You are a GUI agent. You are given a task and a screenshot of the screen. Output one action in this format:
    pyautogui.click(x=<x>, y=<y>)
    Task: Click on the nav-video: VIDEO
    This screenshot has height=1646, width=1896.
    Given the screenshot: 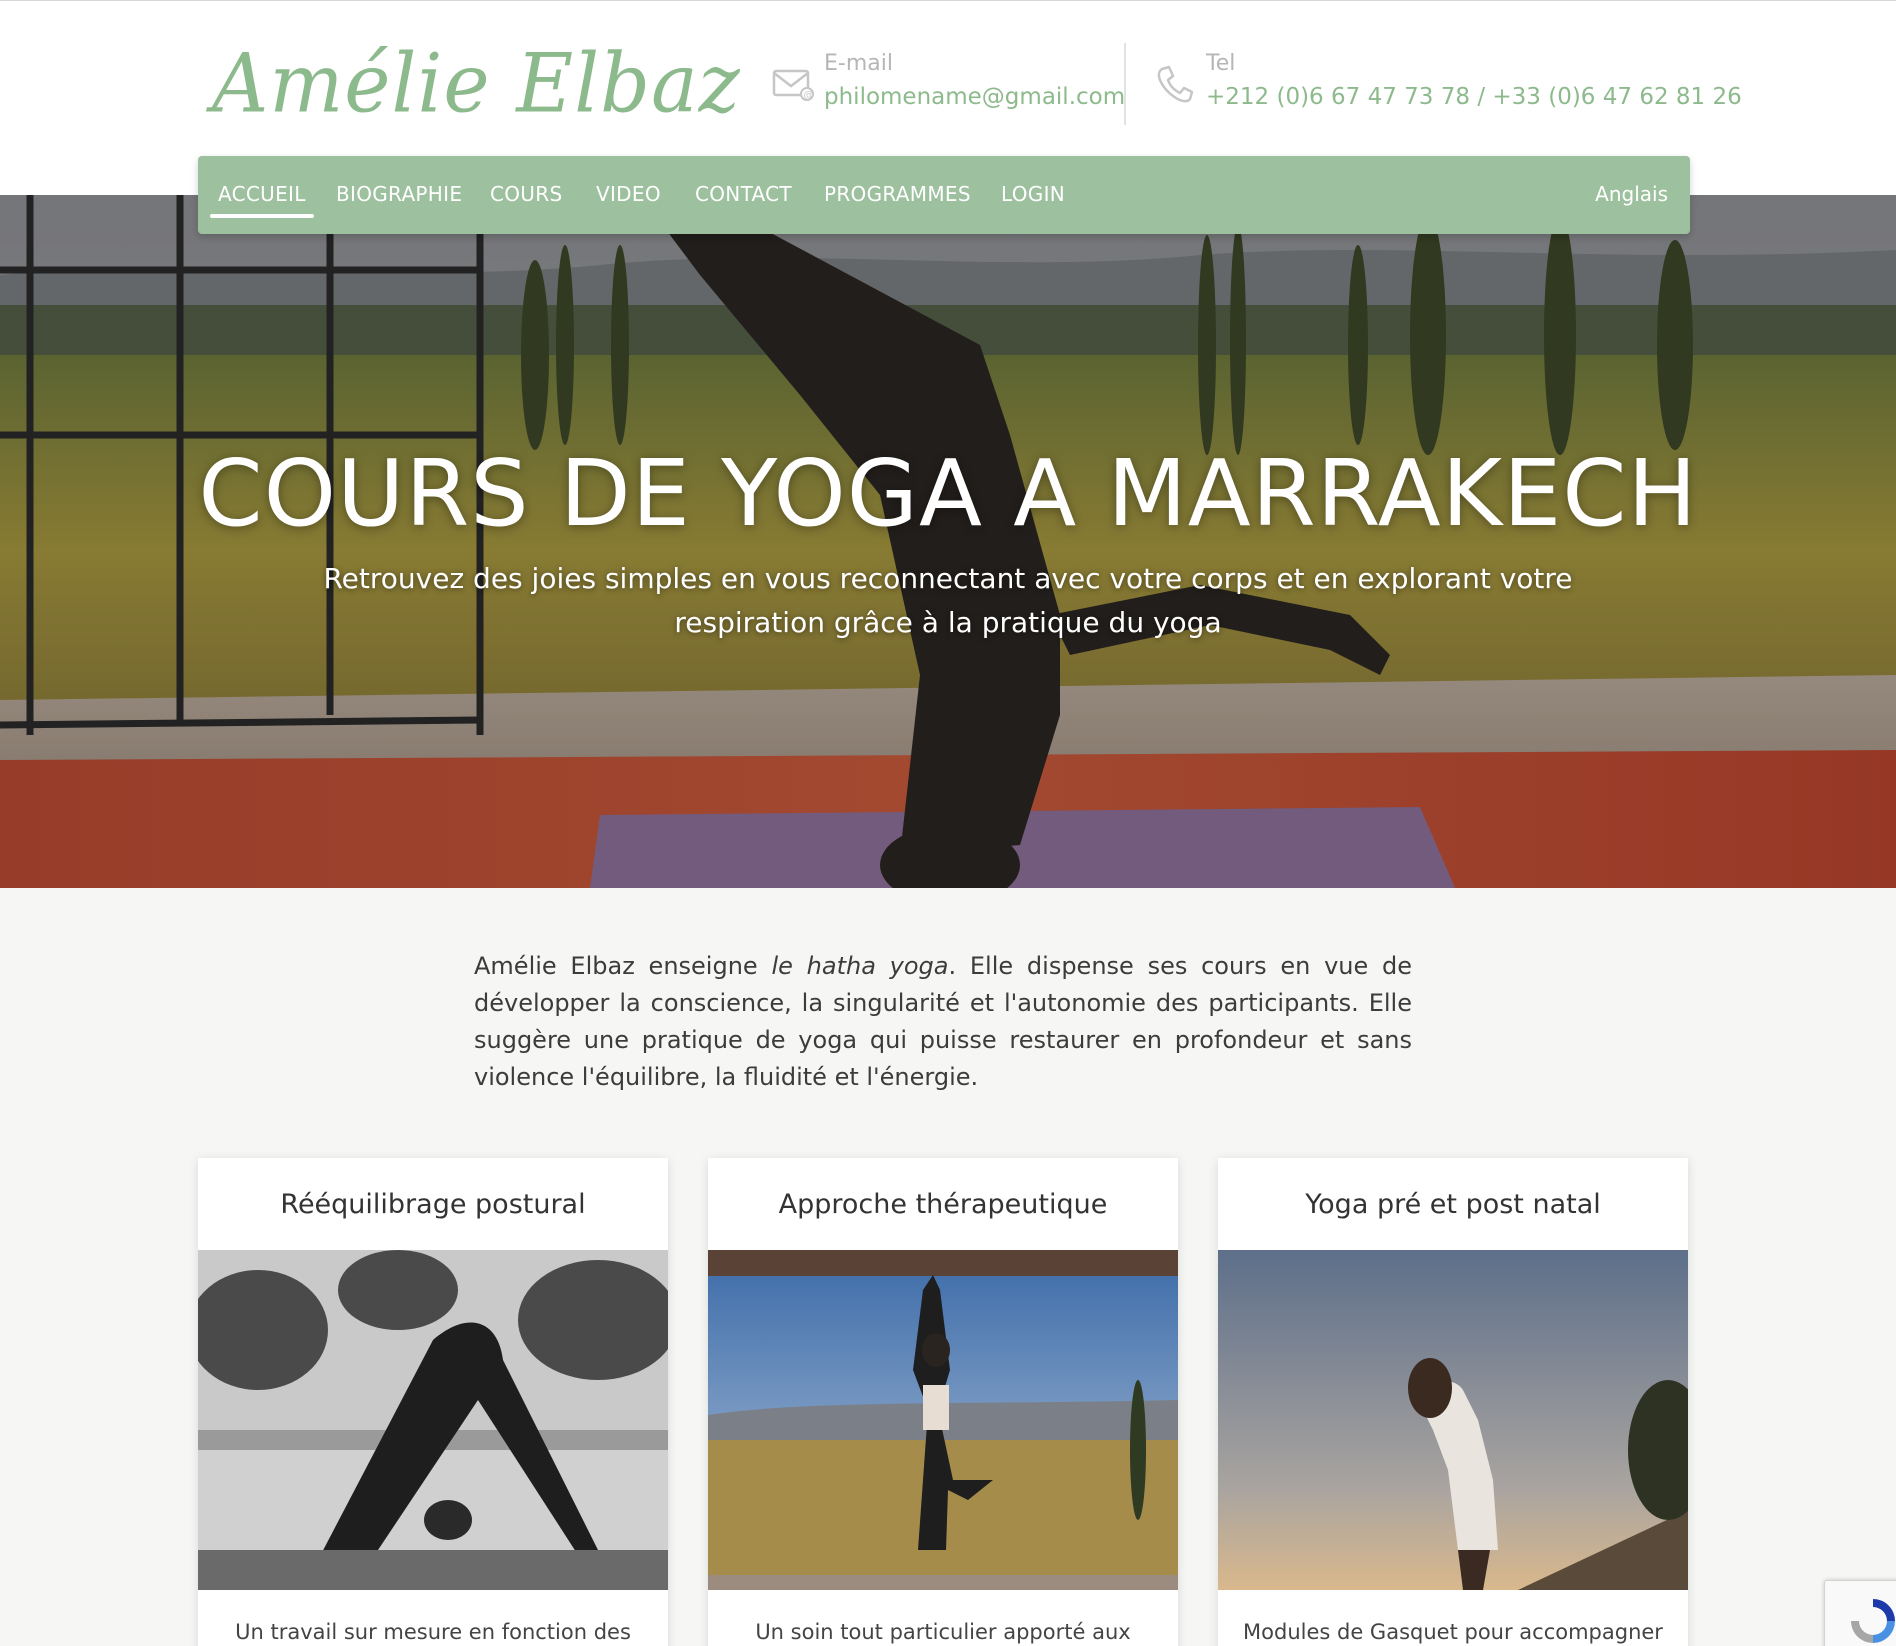 What is the action you would take?
    pyautogui.click(x=628, y=194)
    